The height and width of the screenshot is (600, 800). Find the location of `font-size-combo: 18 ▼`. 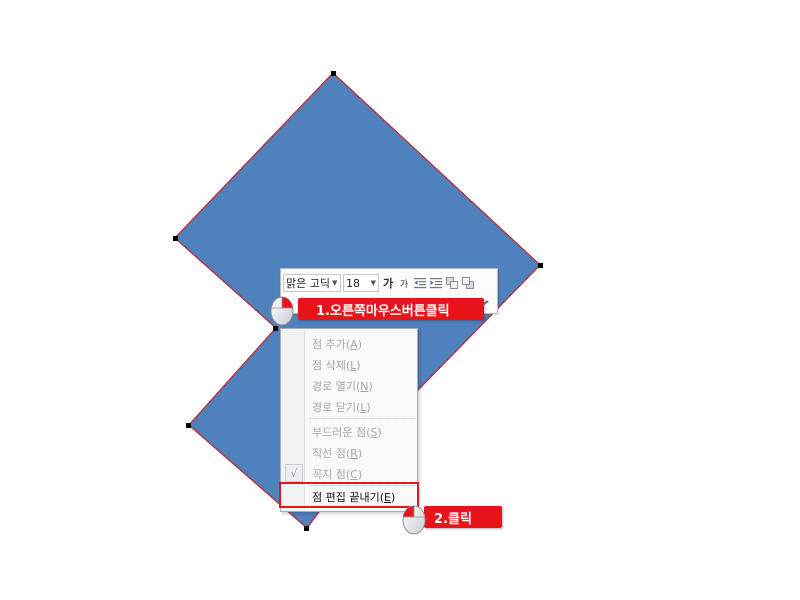

font-size-combo: 18 ▼ is located at coordinates (361, 283).